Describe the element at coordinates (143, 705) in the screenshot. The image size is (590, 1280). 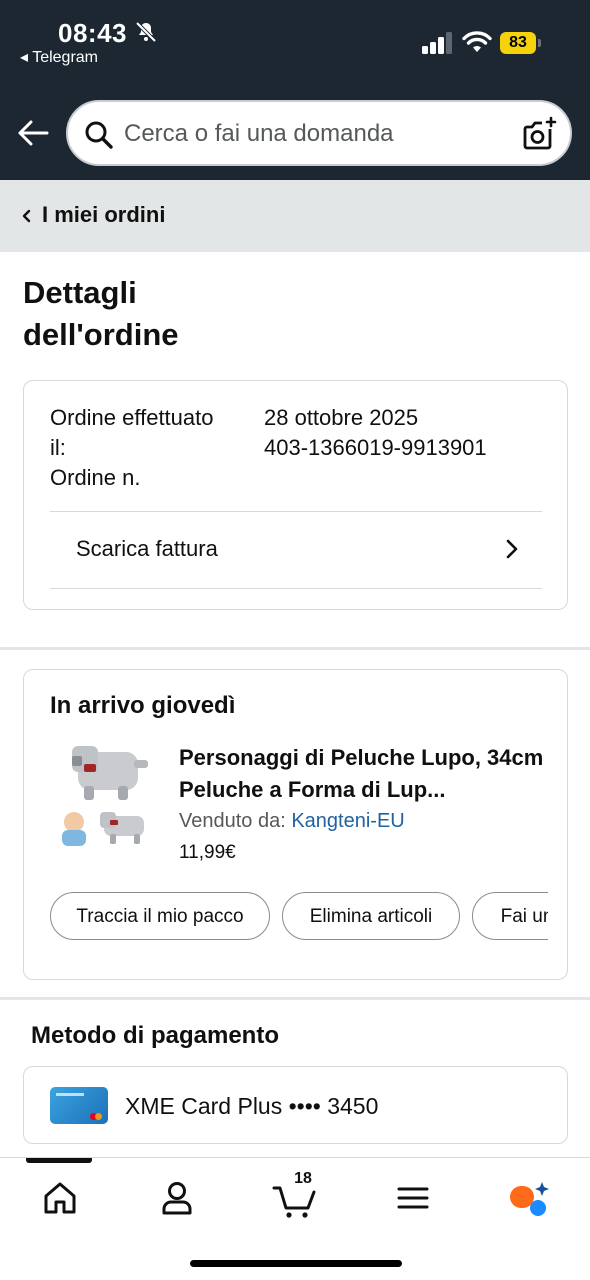
I see `delivery-status-title: In arrivo giovedì` at that location.